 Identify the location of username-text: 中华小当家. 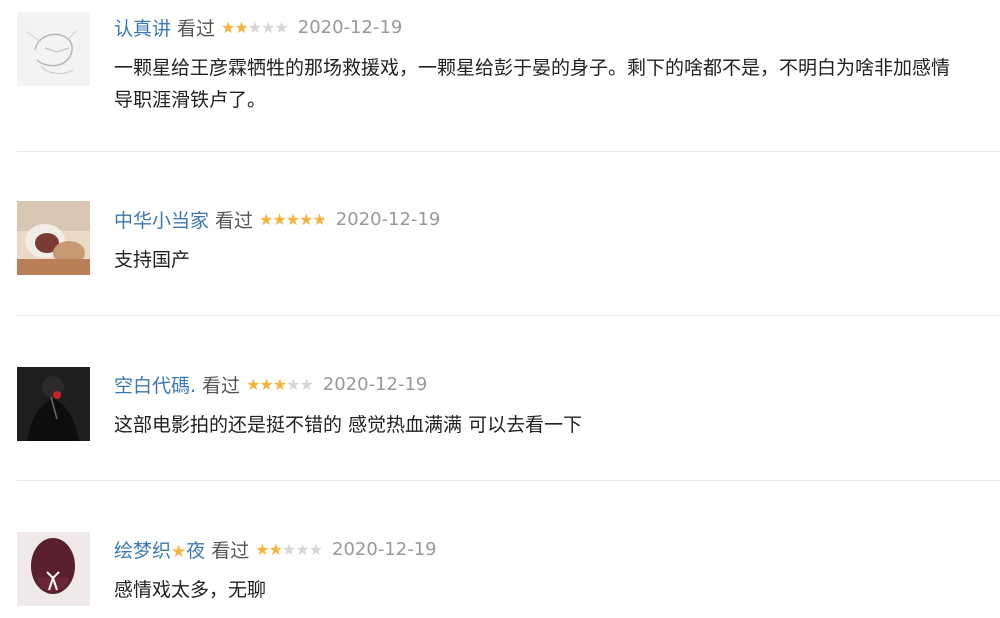
(162, 220).